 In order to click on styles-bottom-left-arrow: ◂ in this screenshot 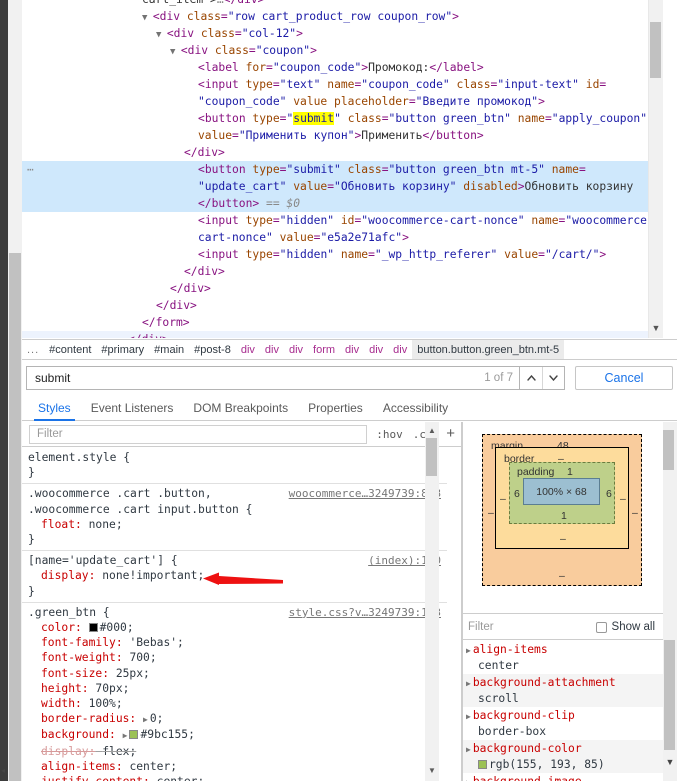, I will do `click(6, 771)`.